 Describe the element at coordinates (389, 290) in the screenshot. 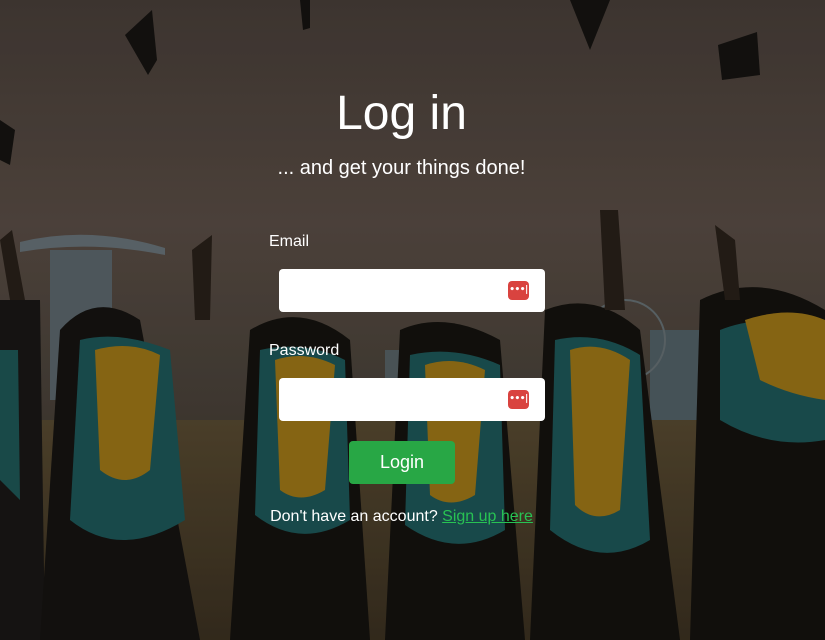

I see `email-input` at that location.